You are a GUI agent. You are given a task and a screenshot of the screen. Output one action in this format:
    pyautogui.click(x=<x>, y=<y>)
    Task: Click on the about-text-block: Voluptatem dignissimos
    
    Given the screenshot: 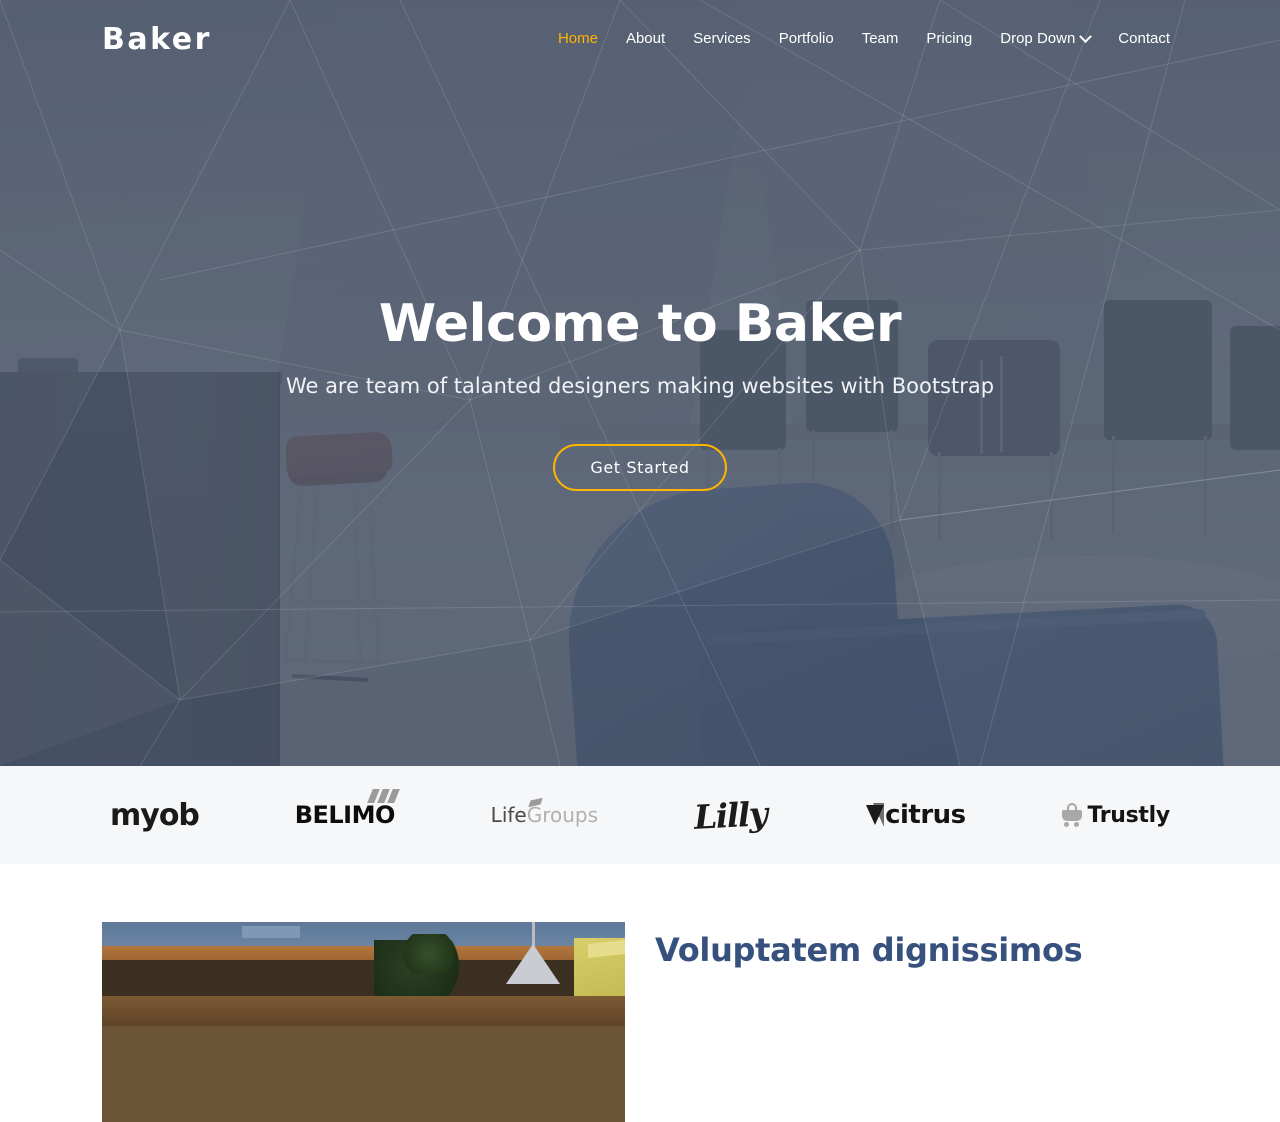 What is the action you would take?
    pyautogui.click(x=869, y=1022)
    